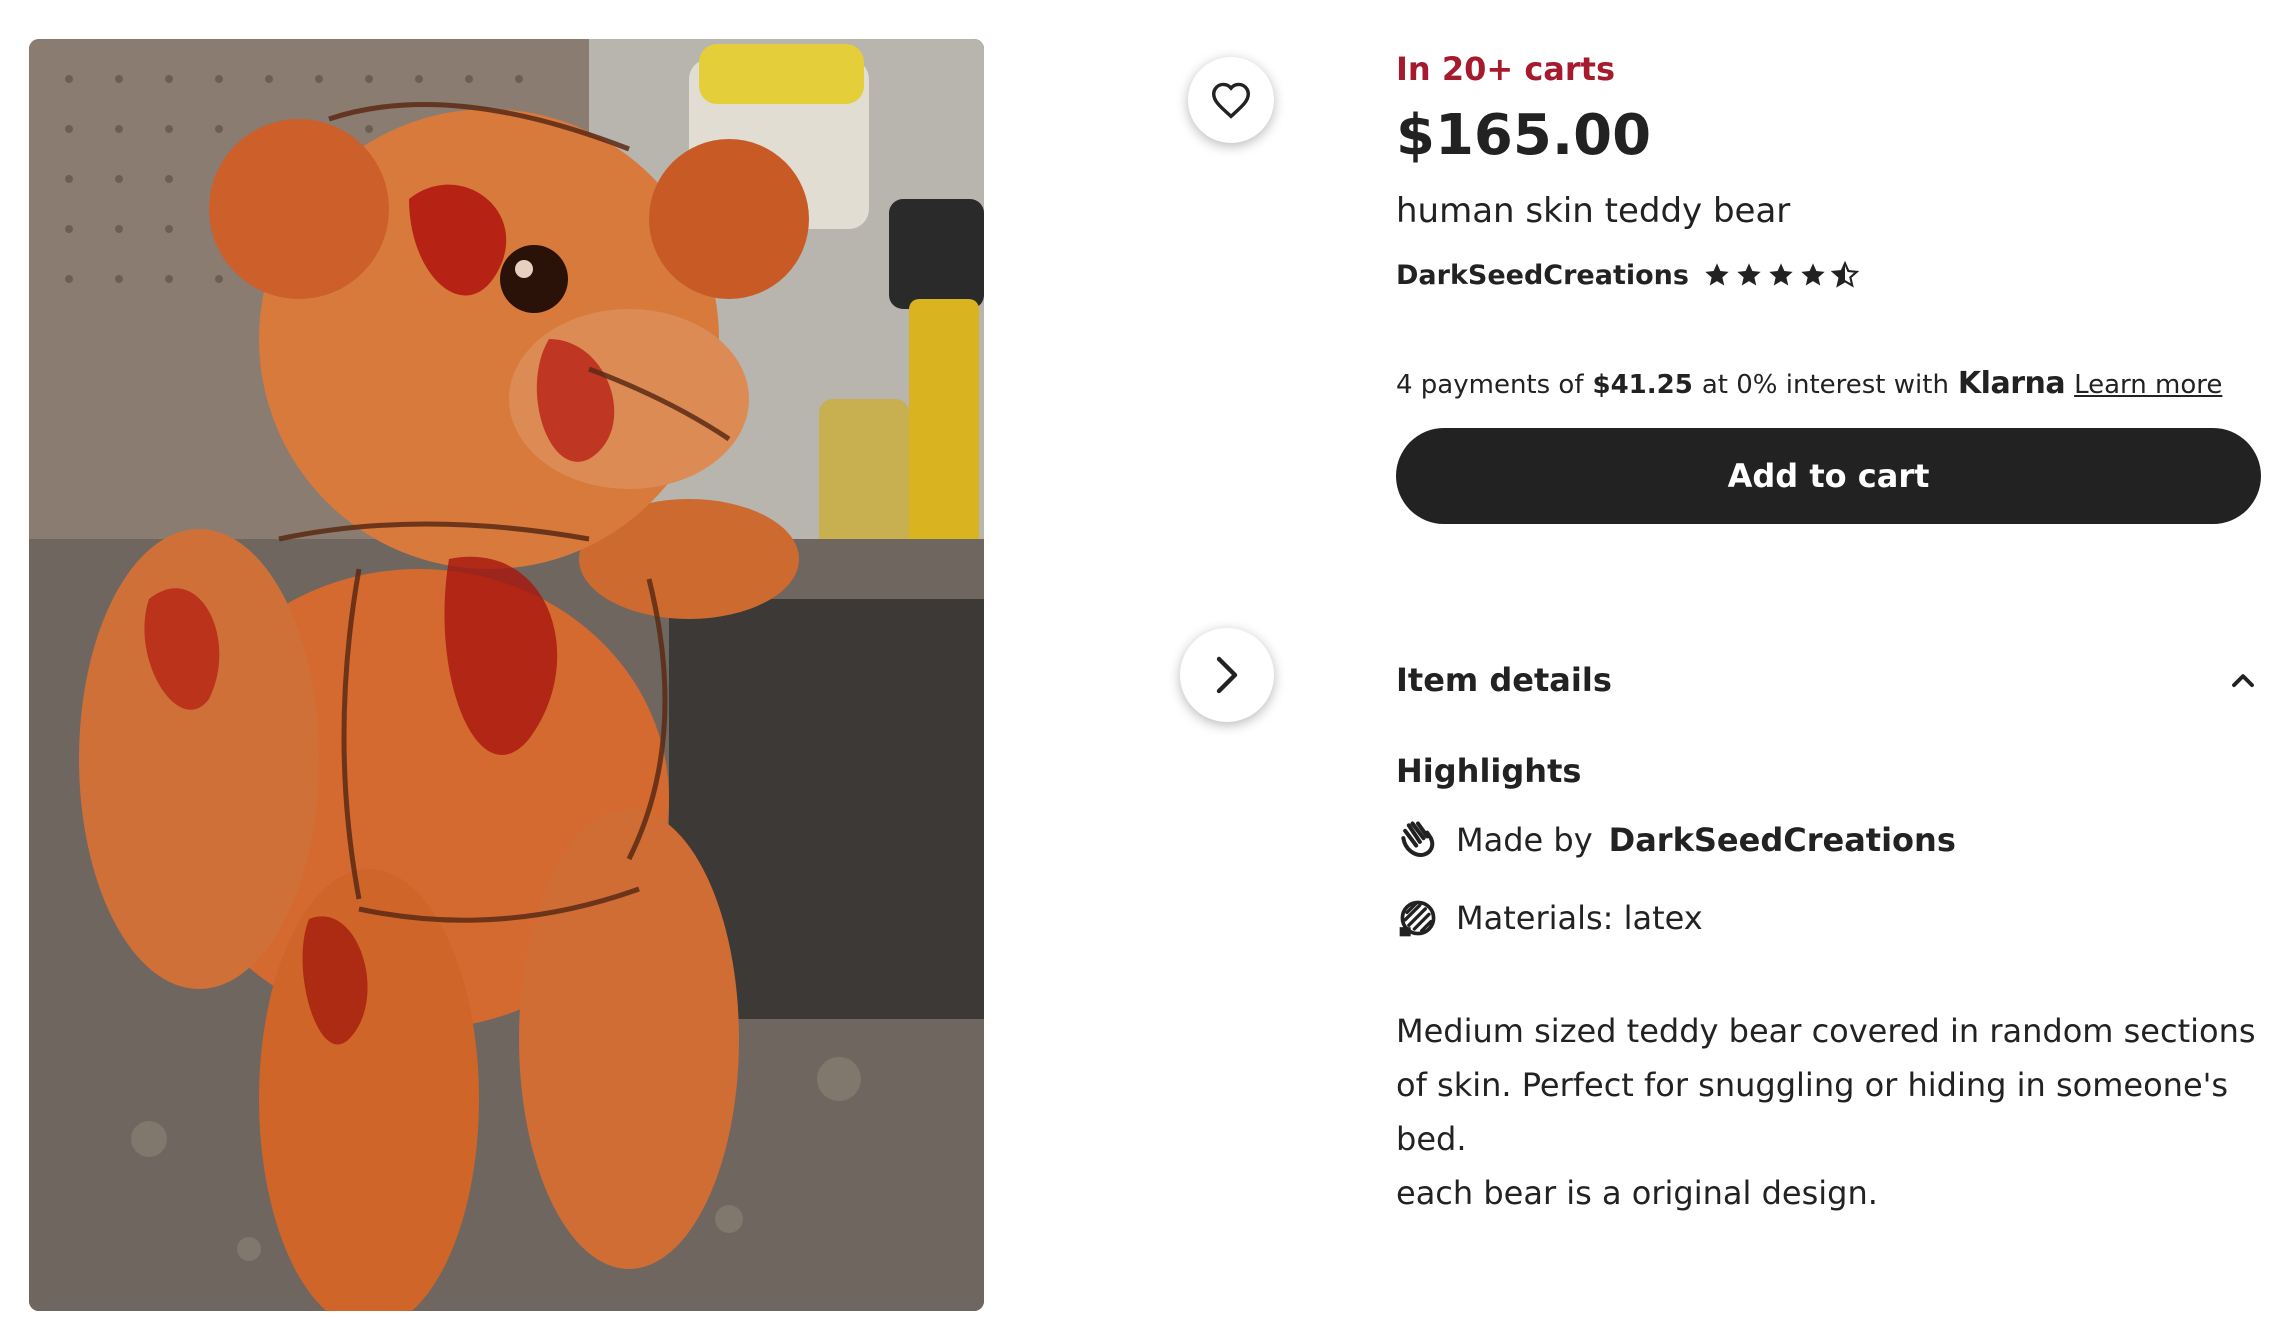  What do you see at coordinates (1828, 476) in the screenshot?
I see `add-to-cart-button: Add to cart` at bounding box center [1828, 476].